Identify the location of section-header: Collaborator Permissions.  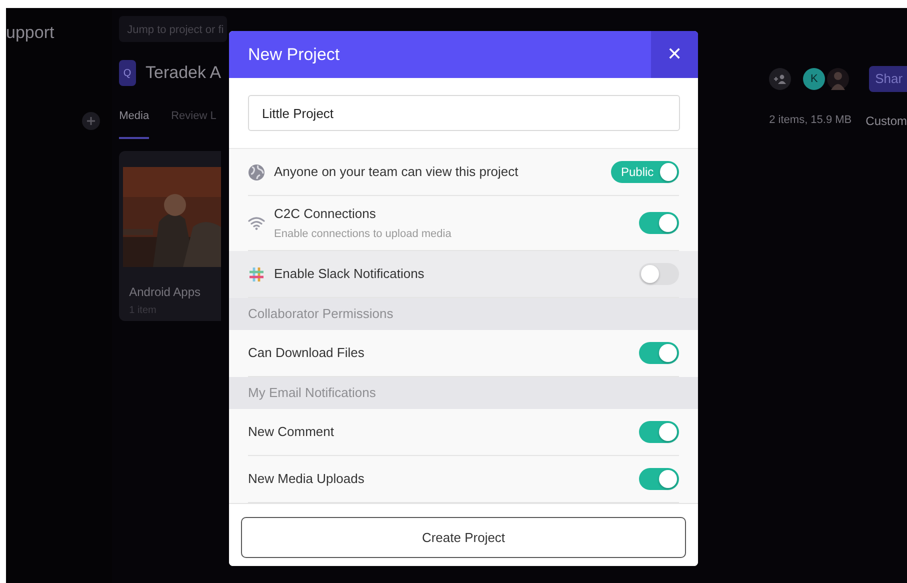
(463, 314).